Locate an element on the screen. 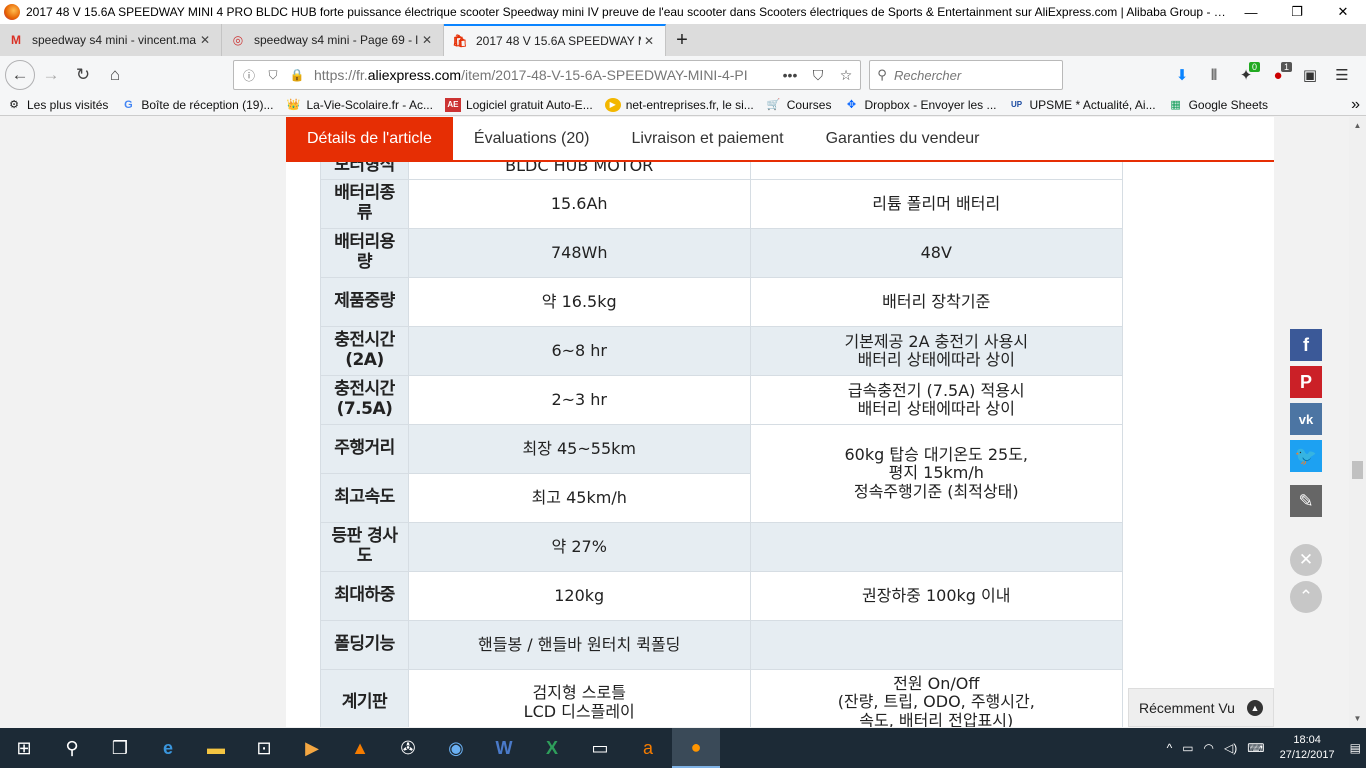  remote-button: ▭ is located at coordinates (600, 748).